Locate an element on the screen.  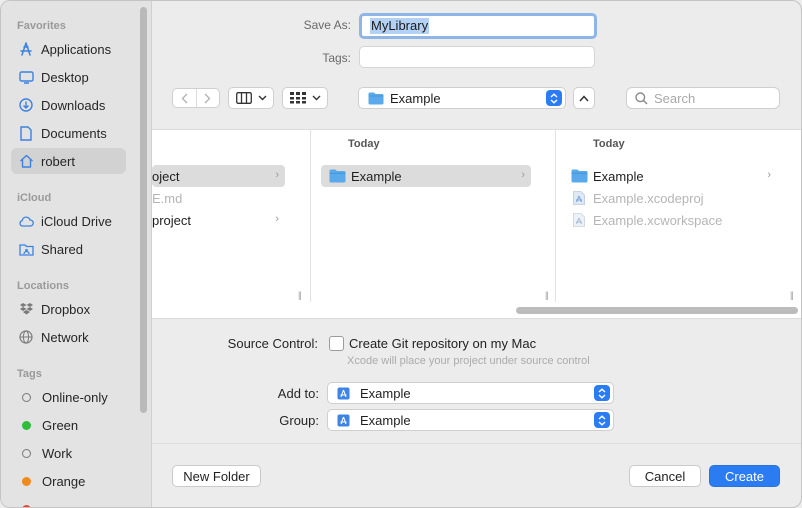
sidebar-item-label: Applications is located at coordinates (76, 49).